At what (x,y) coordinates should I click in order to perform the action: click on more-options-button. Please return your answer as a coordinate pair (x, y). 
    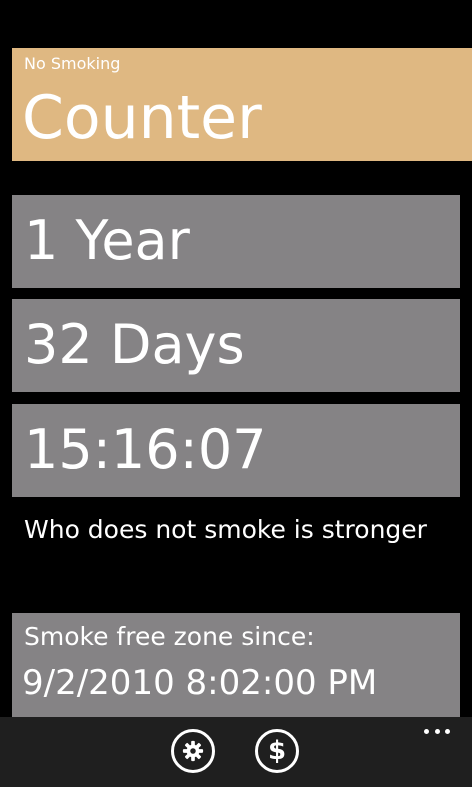
    Looking at the image, I should click on (437, 731).